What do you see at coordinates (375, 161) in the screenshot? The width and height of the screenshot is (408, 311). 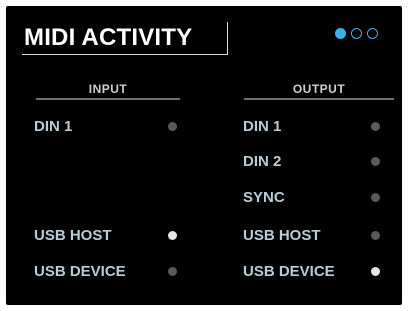 I see `output-port-din-2-led` at bounding box center [375, 161].